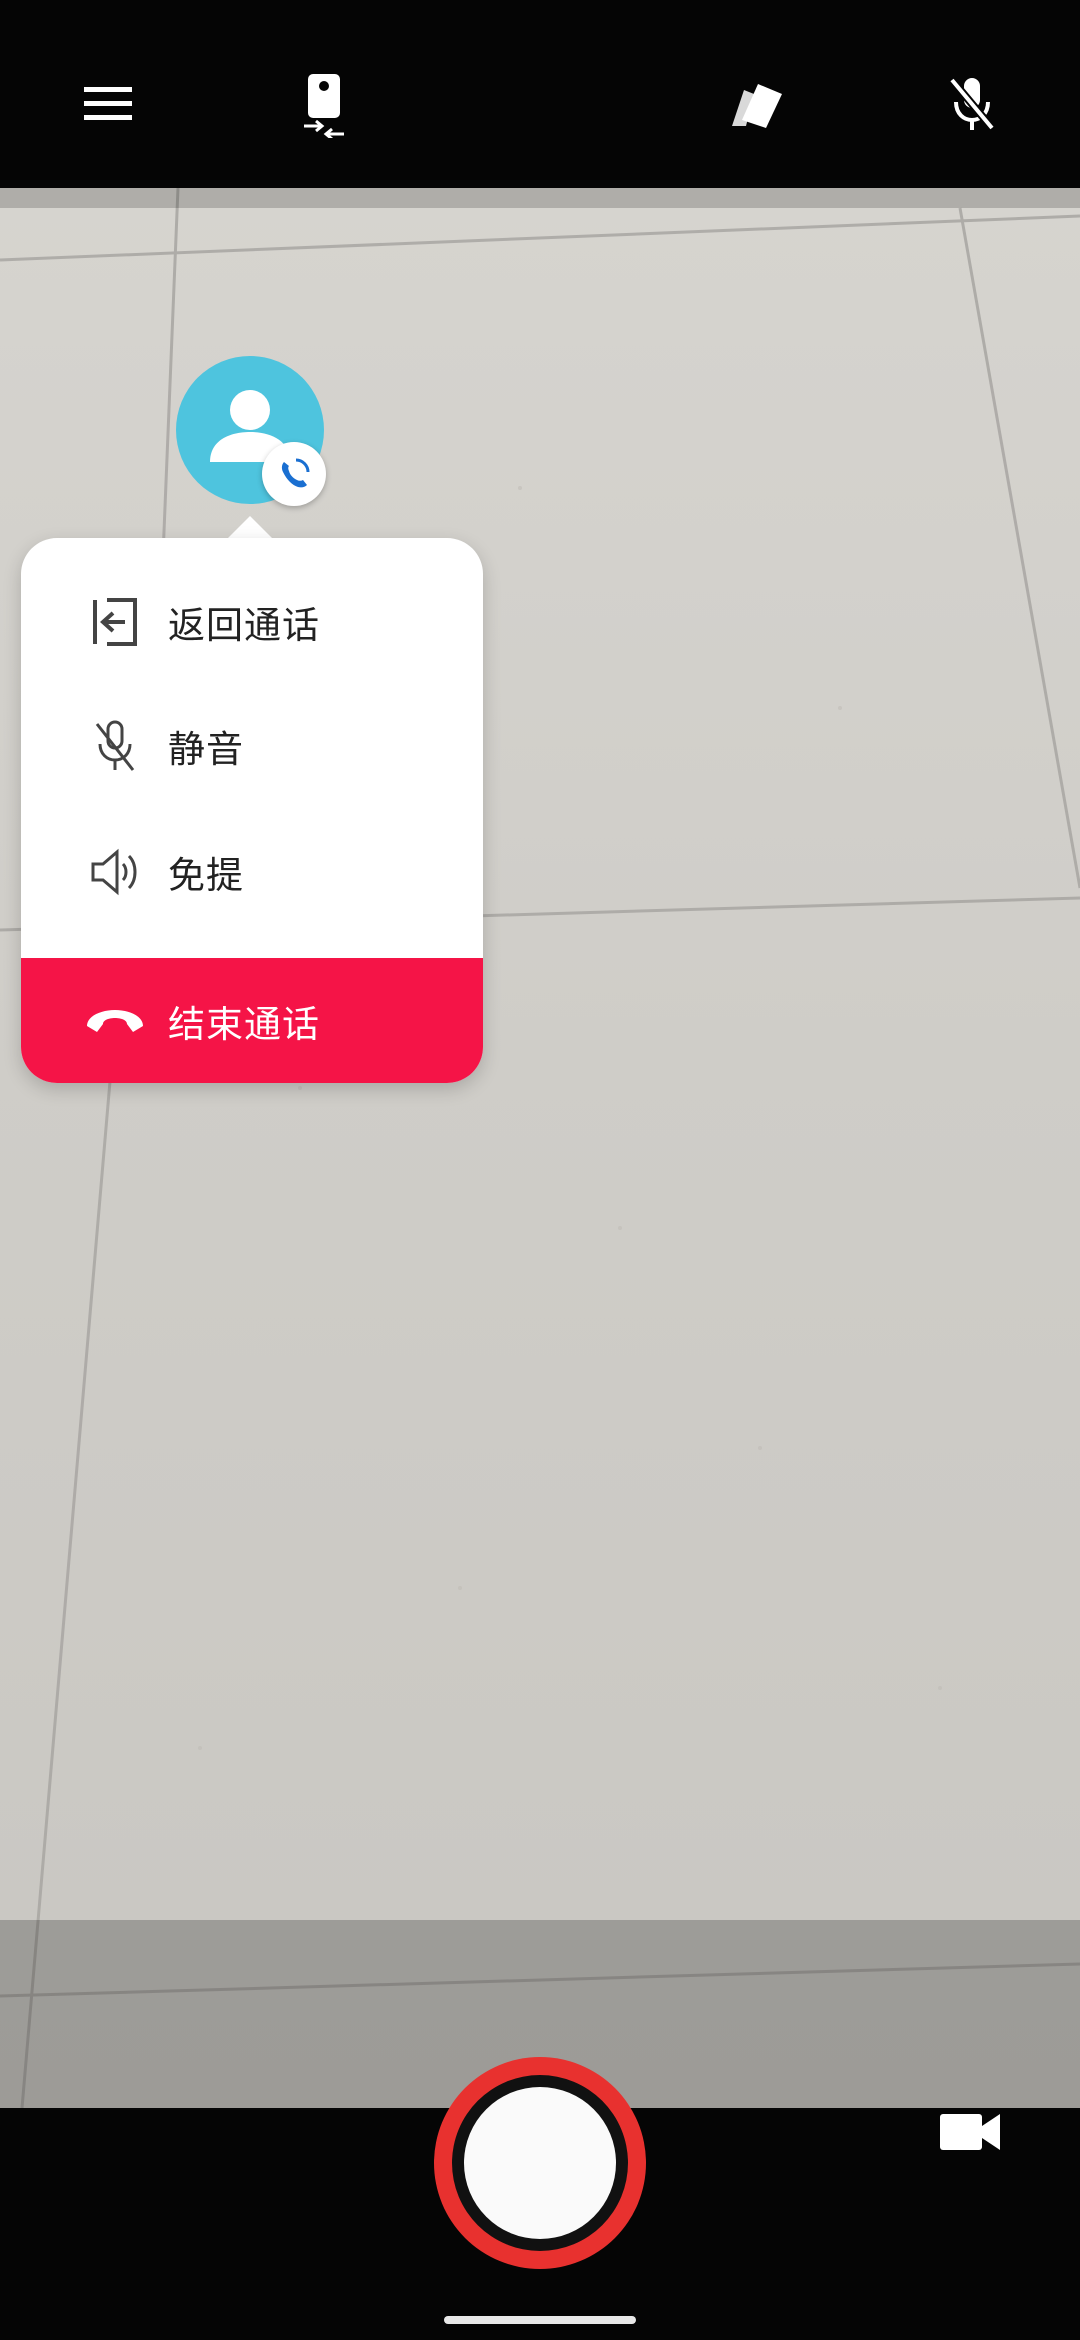  What do you see at coordinates (252, 746) in the screenshot?
I see `mute-item: 静音` at bounding box center [252, 746].